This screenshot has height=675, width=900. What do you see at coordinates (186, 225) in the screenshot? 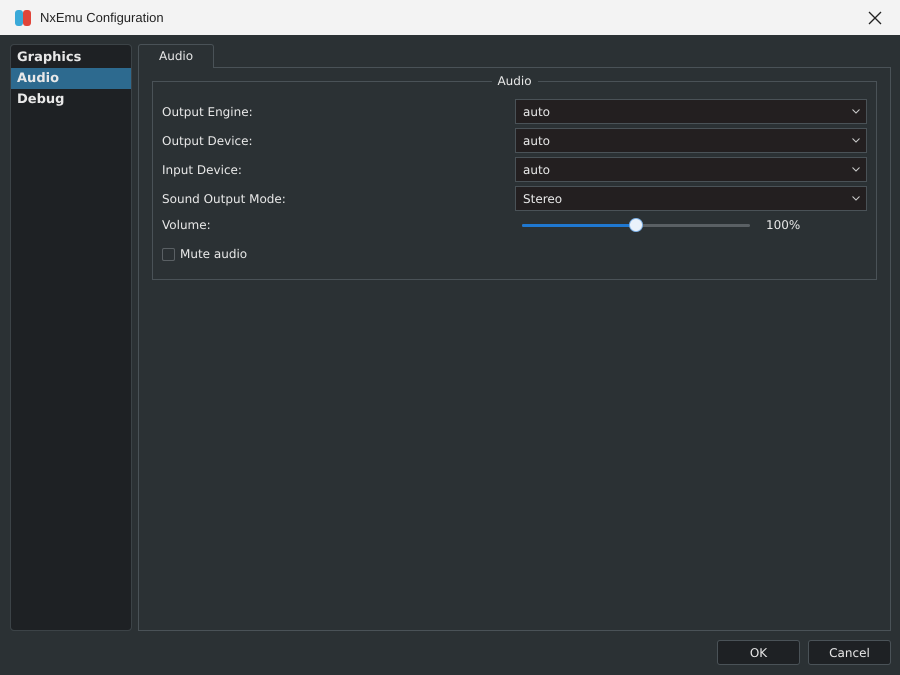
I see `field-label: Volume:` at bounding box center [186, 225].